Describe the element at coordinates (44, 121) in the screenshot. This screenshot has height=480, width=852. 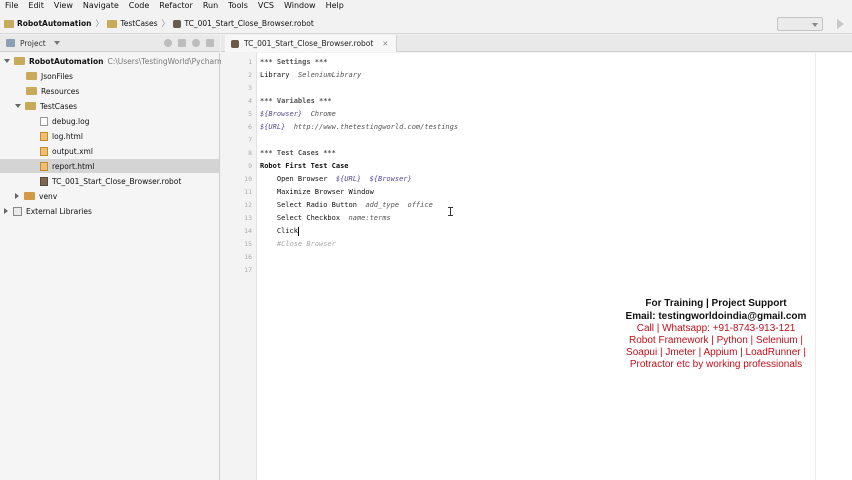
I see `file-icon` at that location.